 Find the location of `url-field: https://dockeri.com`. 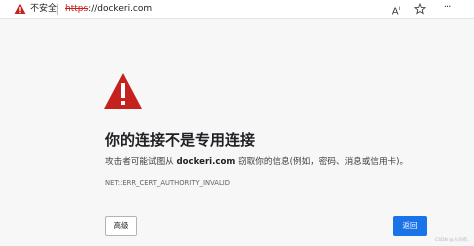

url-field: https://dockeri.com is located at coordinates (108, 9).